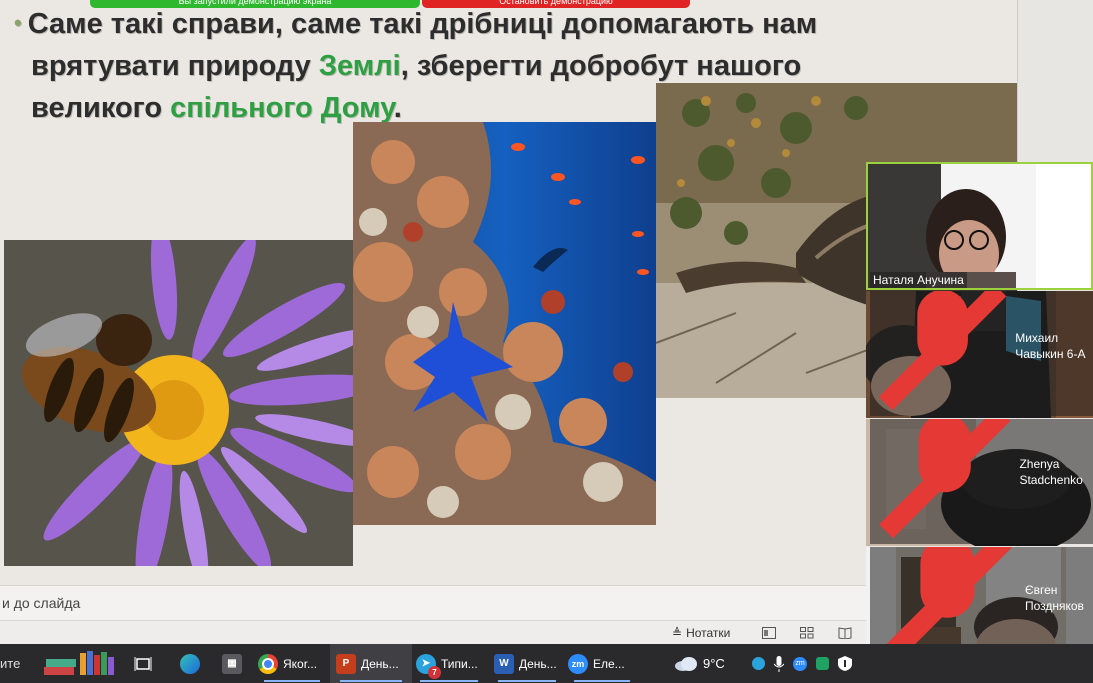  I want to click on books-icon, so click(79, 662).